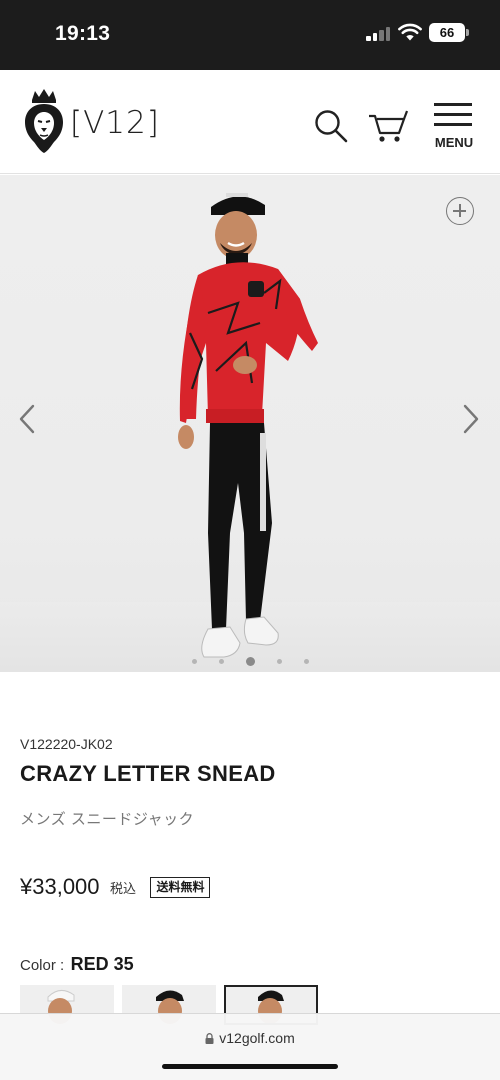 Image resolution: width=500 pixels, height=1080 pixels. What do you see at coordinates (250, 35) in the screenshot?
I see `status-bar: 19:13 66` at bounding box center [250, 35].